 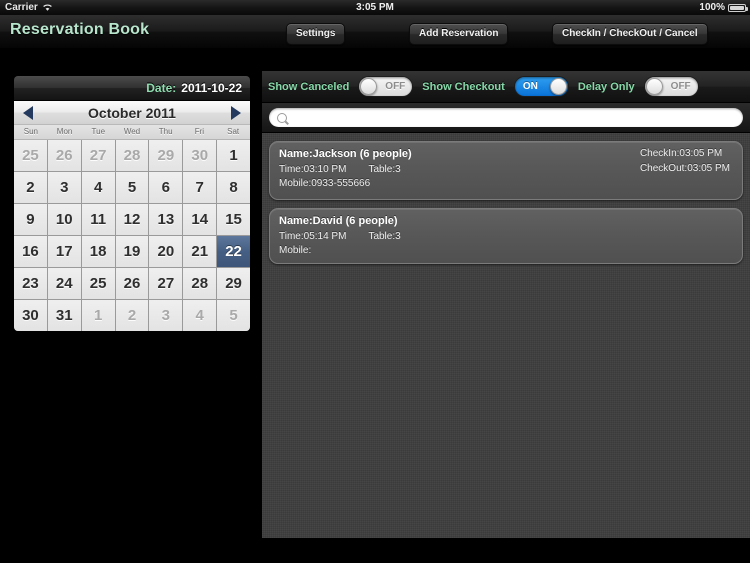 I want to click on calendar-day: 15, so click(x=233, y=219).